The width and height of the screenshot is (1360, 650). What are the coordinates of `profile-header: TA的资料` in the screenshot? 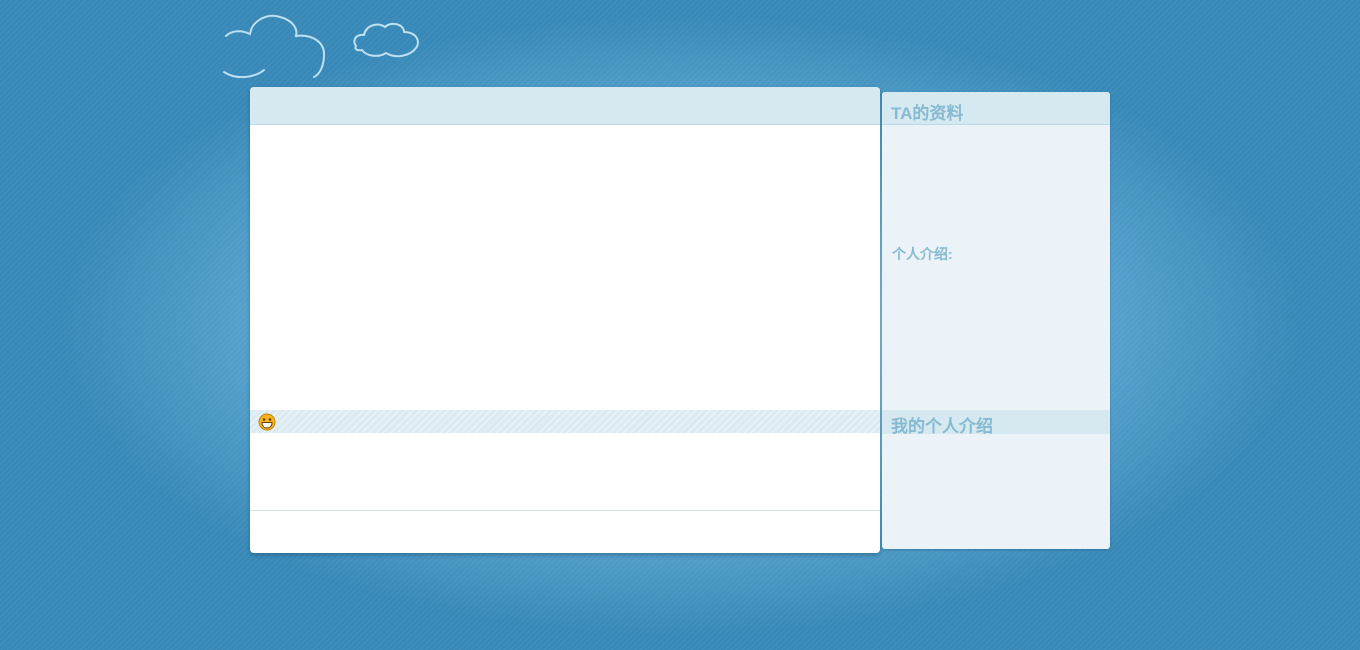 It's located at (996, 108).